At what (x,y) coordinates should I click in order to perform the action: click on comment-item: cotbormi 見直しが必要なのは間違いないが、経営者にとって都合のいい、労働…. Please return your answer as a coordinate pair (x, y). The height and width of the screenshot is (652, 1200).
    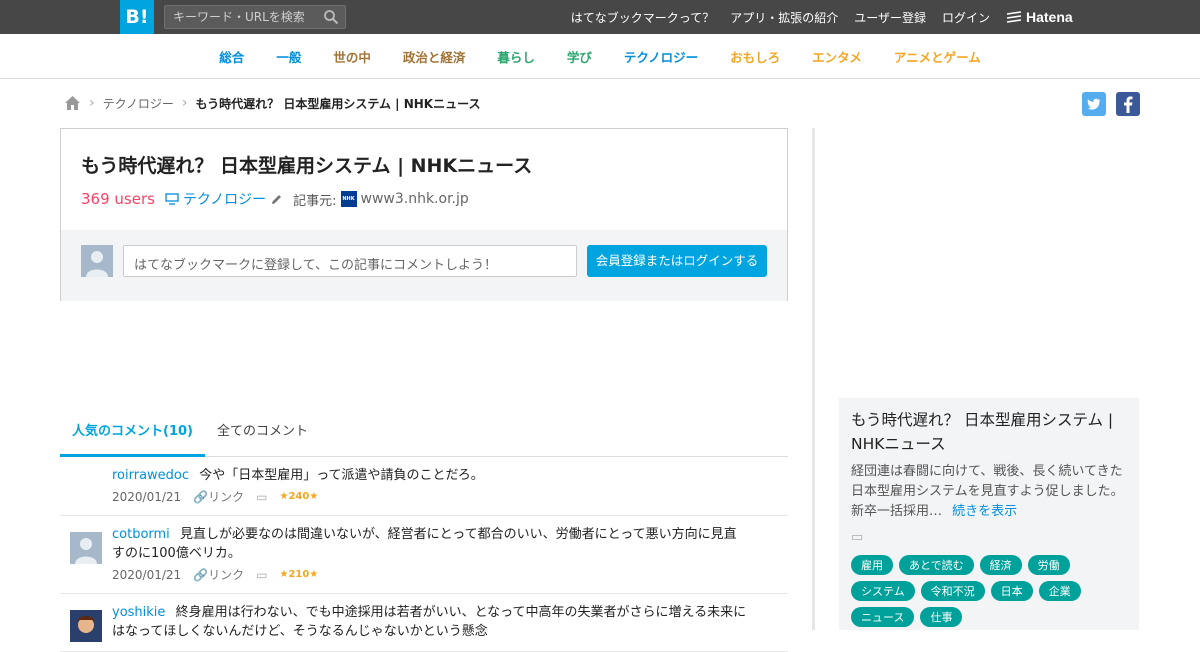
    Looking at the image, I should click on (424, 555).